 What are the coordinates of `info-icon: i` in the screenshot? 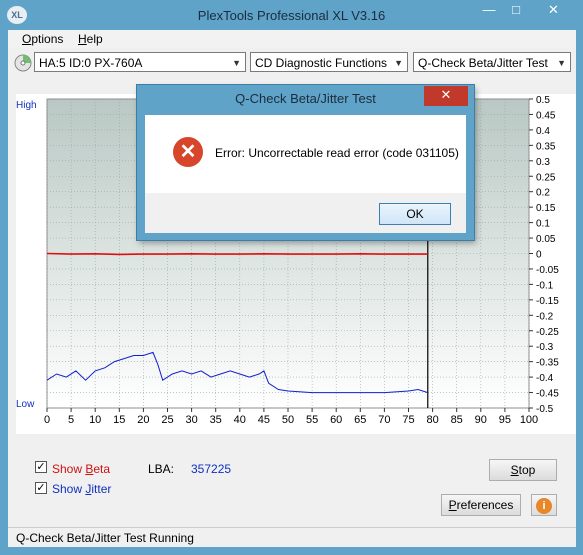 It's located at (544, 506).